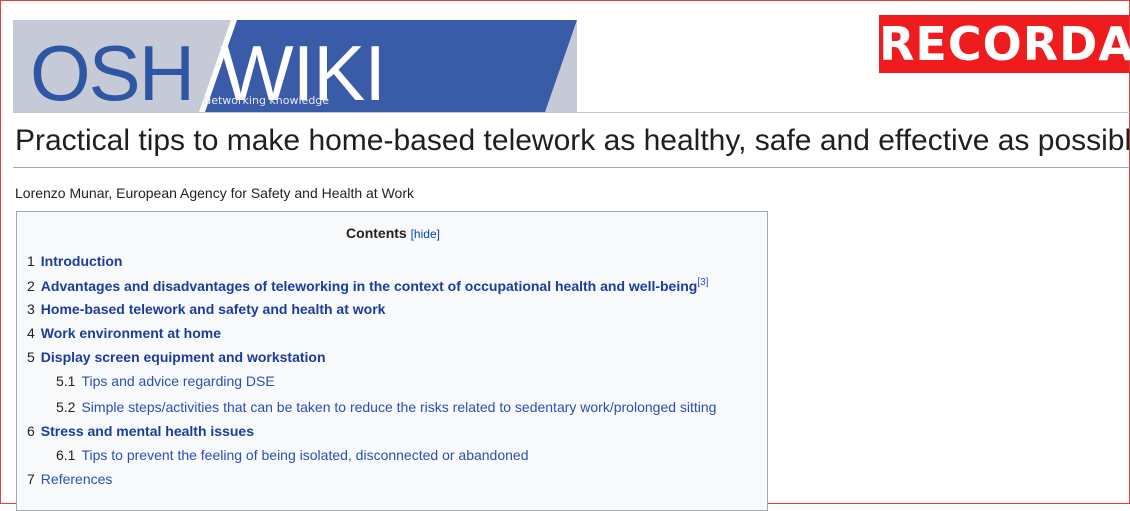 This screenshot has height=511, width=1130. Describe the element at coordinates (131, 333) in the screenshot. I see `toc-item-label: Work environment at home` at that location.